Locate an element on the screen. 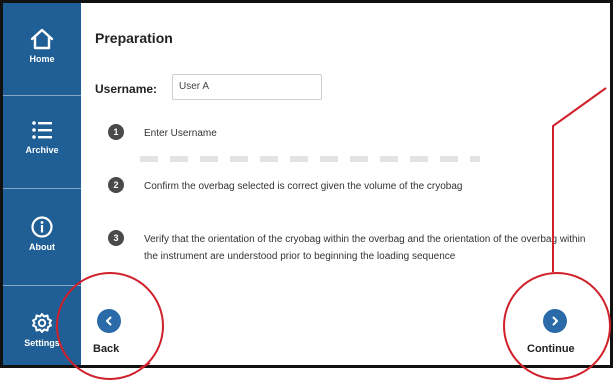 This screenshot has height=380, width=613. callout-leader-continue is located at coordinates (579, 179).